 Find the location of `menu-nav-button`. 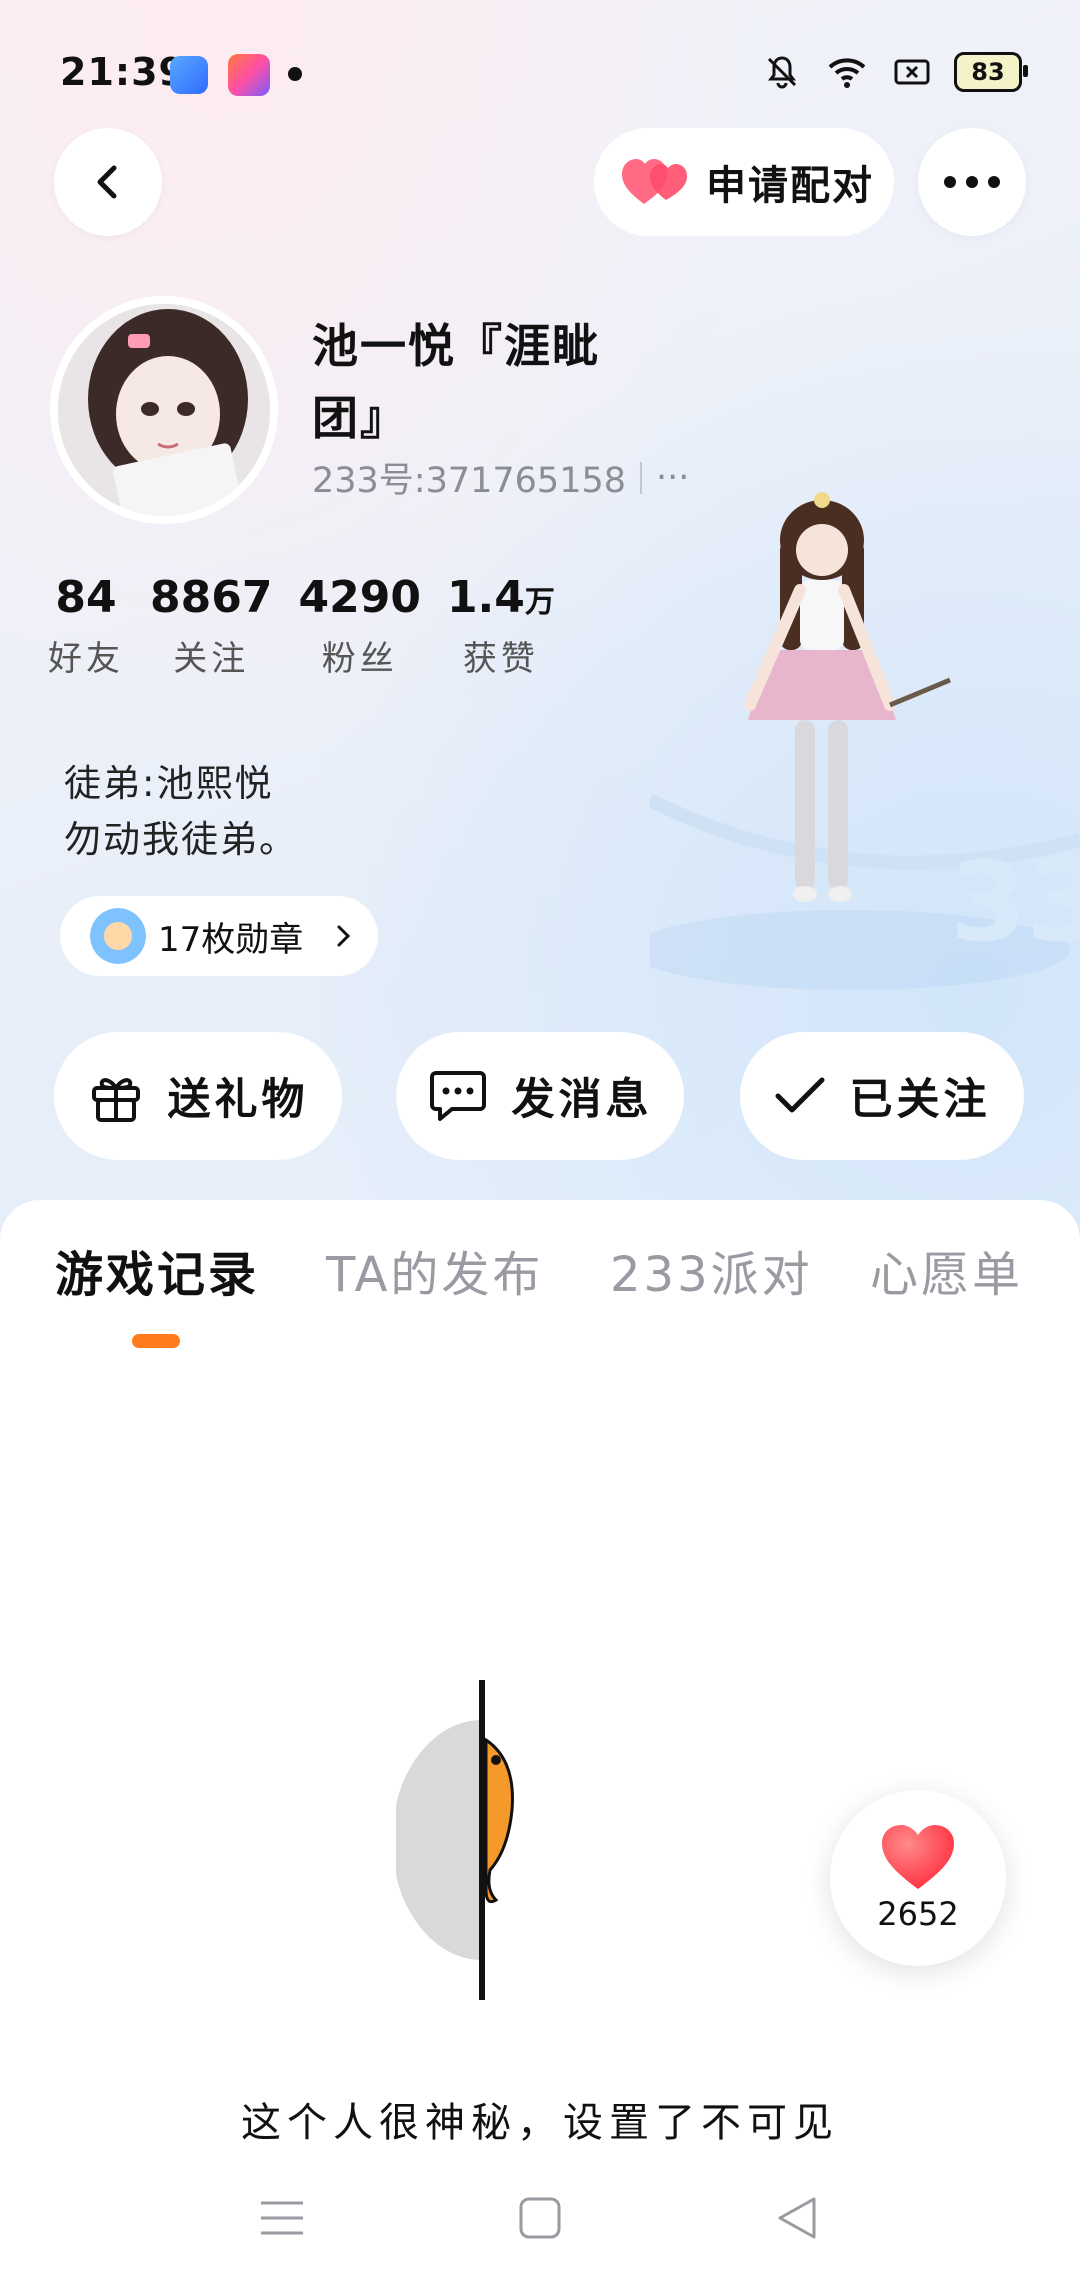

menu-nav-button is located at coordinates (282, 2218).